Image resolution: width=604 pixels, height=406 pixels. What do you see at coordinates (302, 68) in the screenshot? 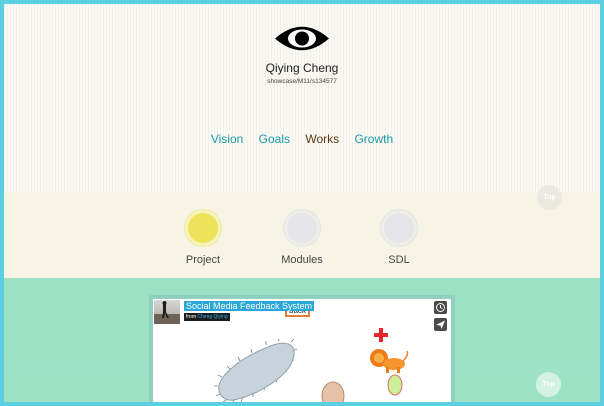
I see `profile-name: Qiying Cheng` at bounding box center [302, 68].